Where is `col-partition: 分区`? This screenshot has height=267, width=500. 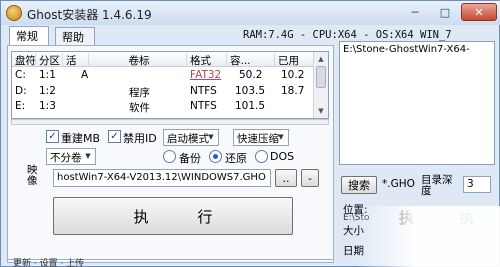 col-partition: 分区 is located at coordinates (49, 60).